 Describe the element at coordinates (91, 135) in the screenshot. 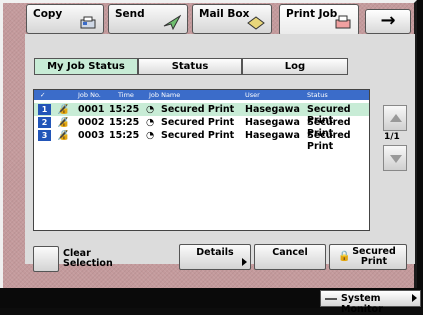

I see `job-no: 0003` at that location.